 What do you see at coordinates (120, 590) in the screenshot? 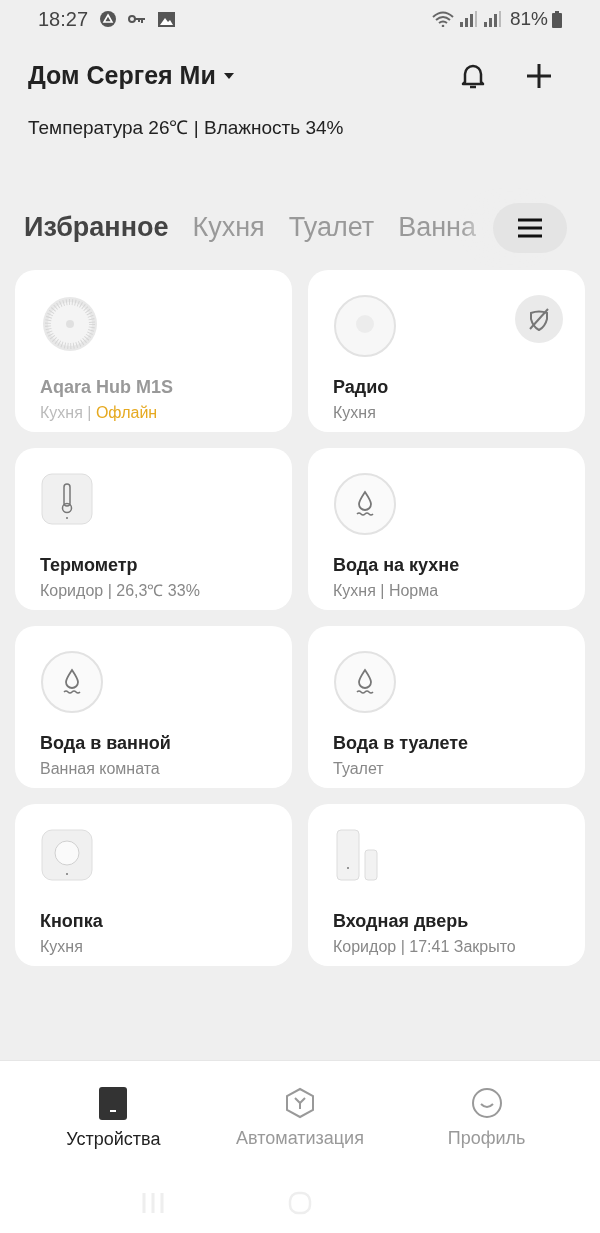
I see `device-details: Коридор | 26,3℃ 33%` at bounding box center [120, 590].